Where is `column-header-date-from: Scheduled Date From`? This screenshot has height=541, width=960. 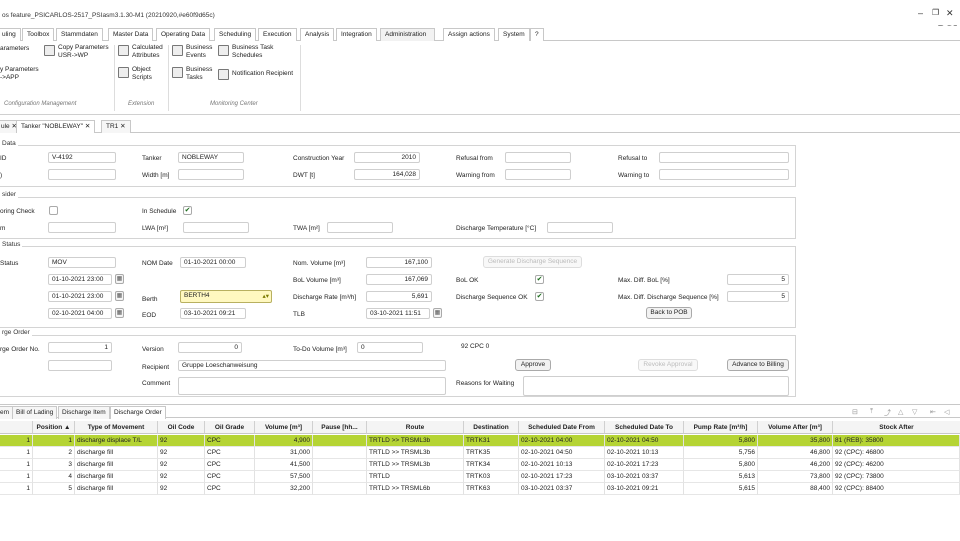
column-header-date-from: Scheduled Date From is located at coordinates (562, 427).